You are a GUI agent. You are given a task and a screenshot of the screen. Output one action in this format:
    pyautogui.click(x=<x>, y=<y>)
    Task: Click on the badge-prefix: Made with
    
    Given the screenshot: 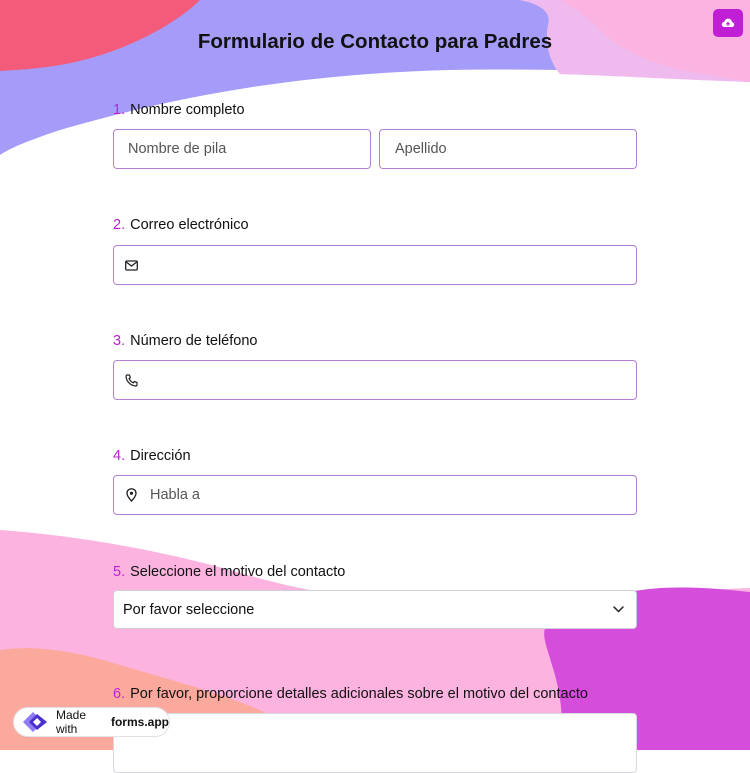 What is the action you would take?
    pyautogui.click(x=71, y=722)
    